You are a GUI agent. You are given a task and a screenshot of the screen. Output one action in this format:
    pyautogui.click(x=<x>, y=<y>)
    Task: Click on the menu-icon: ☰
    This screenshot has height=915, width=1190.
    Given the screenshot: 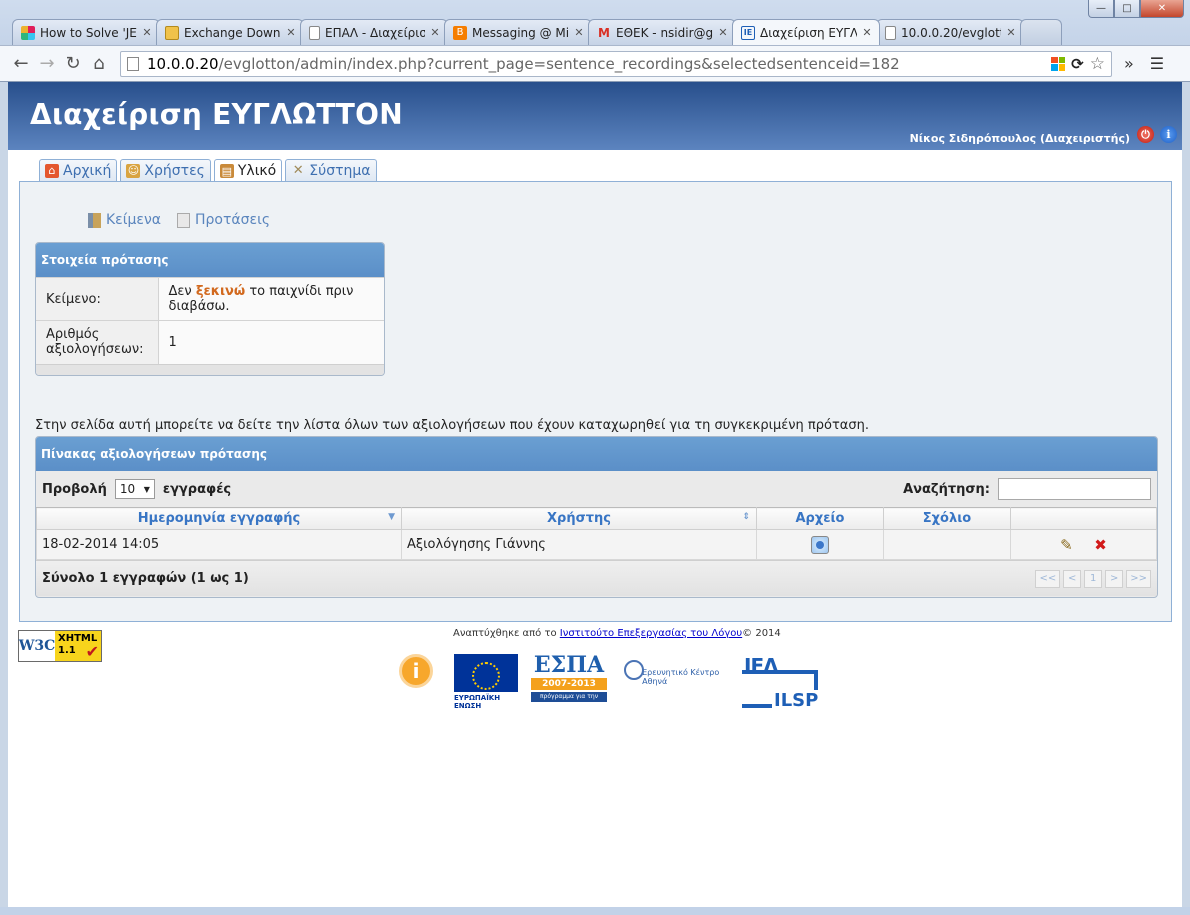 What is the action you would take?
    pyautogui.click(x=1157, y=63)
    